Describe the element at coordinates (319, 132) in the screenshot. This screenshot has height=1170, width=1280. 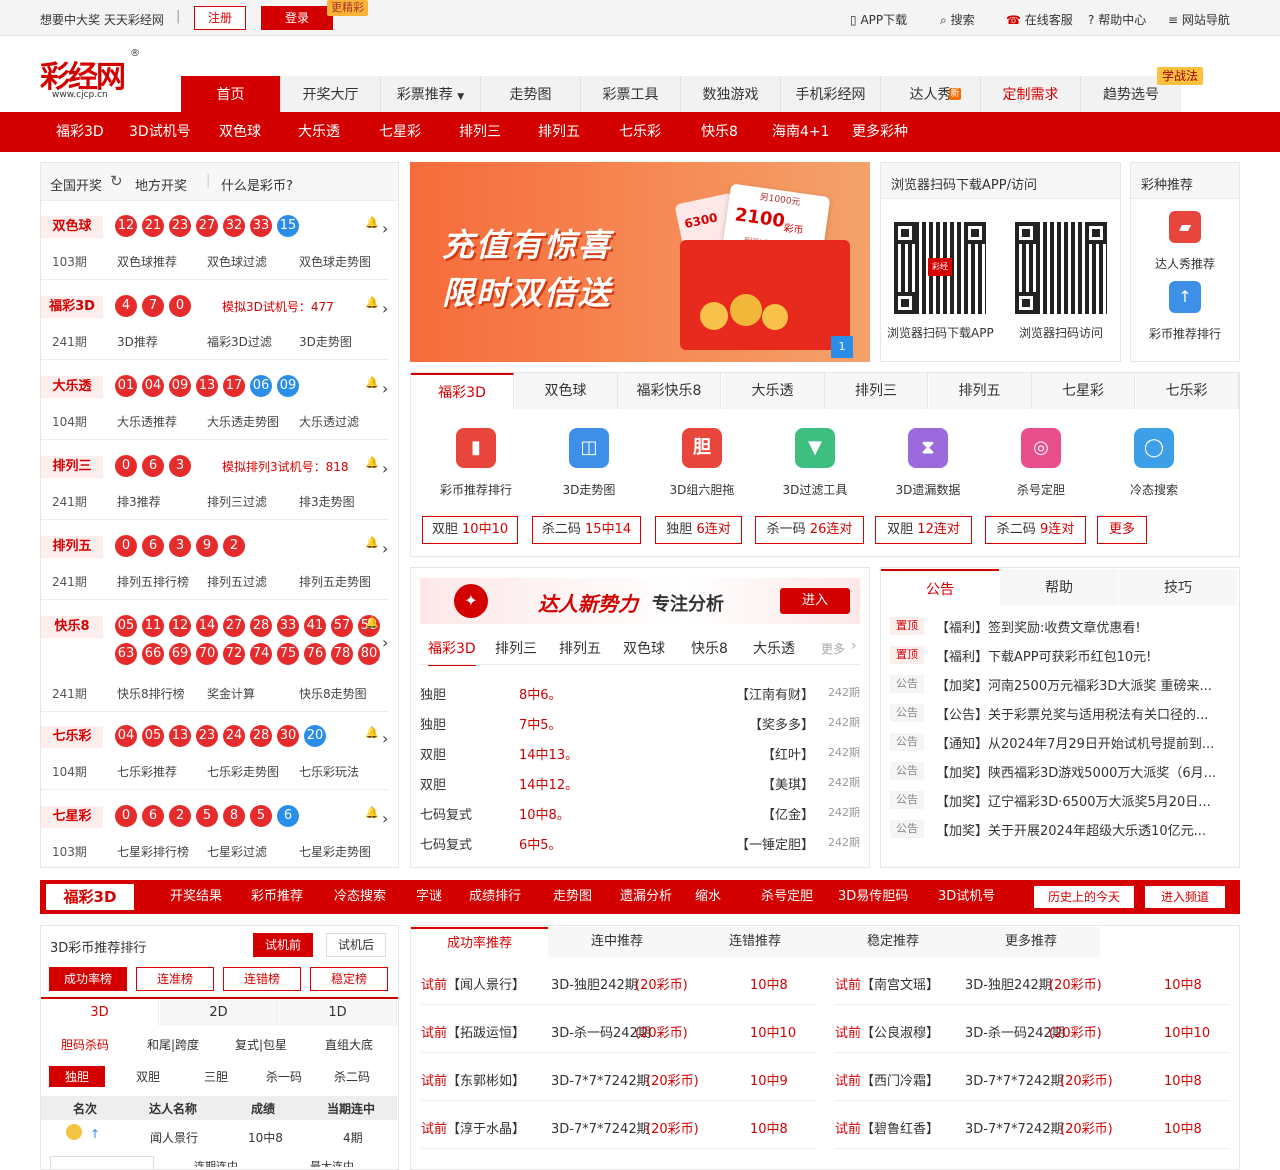
I see `subnav-dlt: 大乐透` at that location.